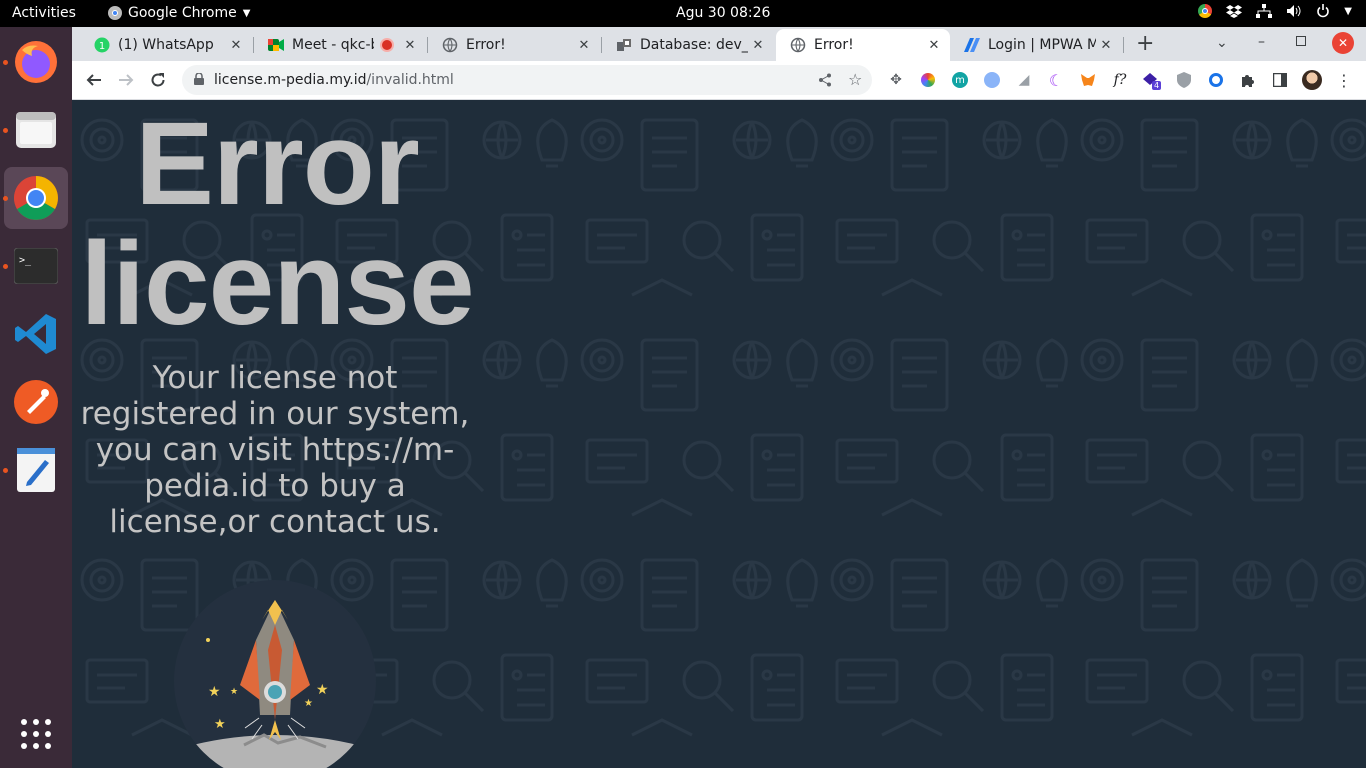 The height and width of the screenshot is (768, 1366). What do you see at coordinates (36, 734) in the screenshot?
I see `show-applications-button` at bounding box center [36, 734].